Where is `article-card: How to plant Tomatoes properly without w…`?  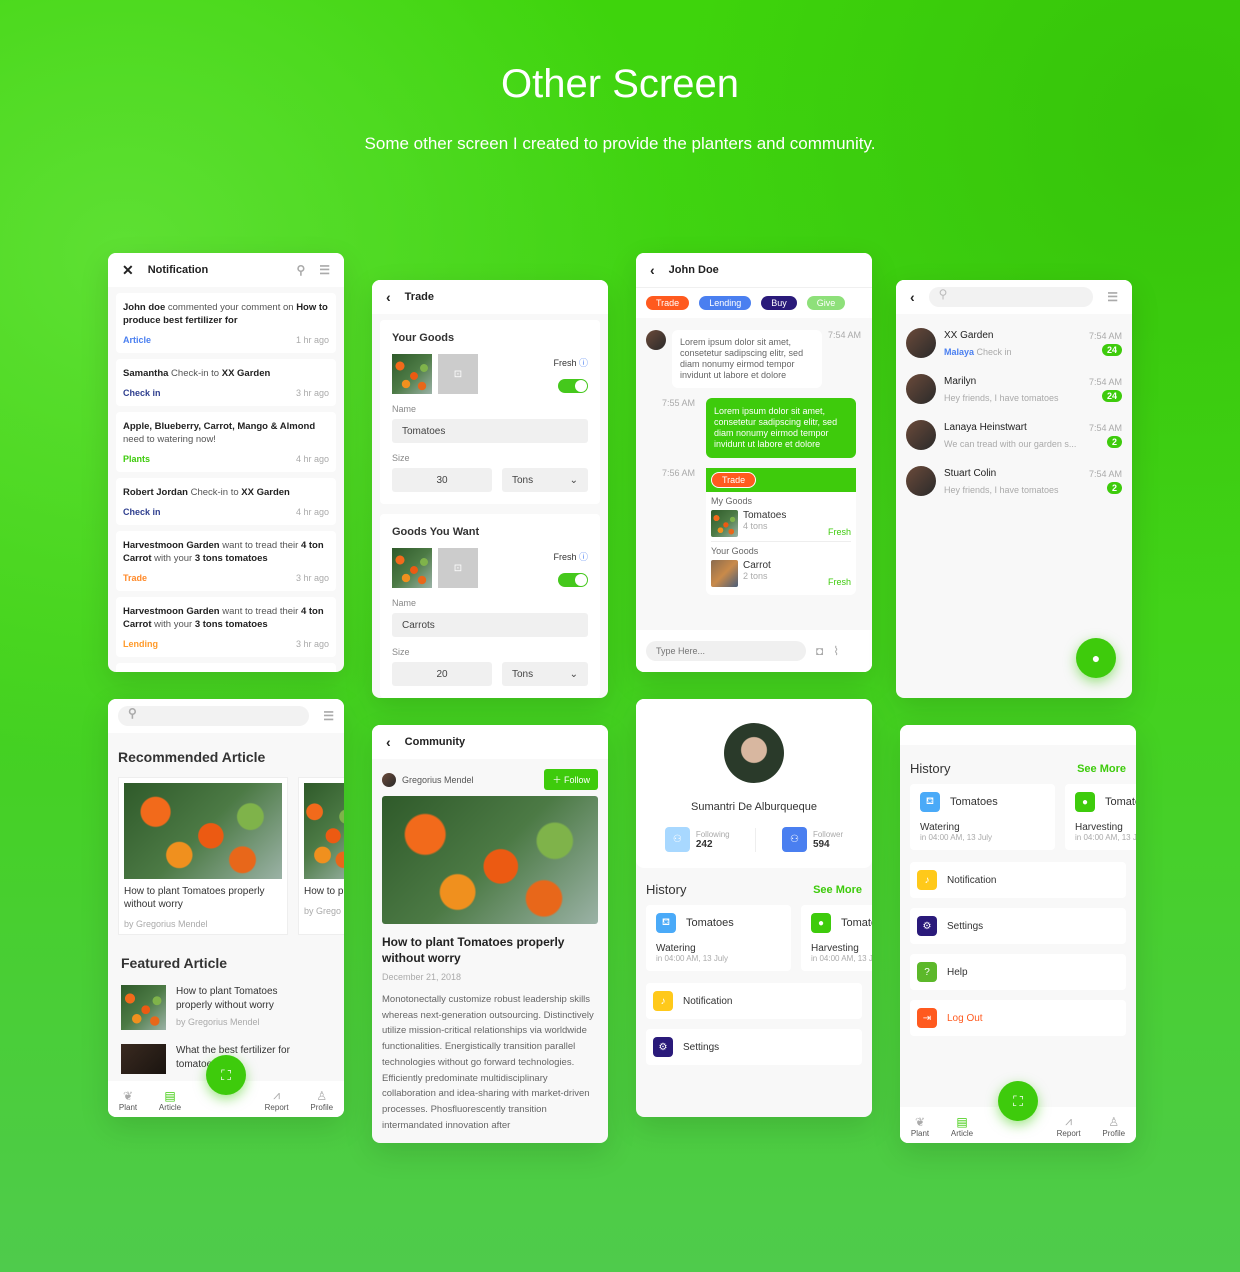 article-card: How to plant Tomatoes properly without w… is located at coordinates (203, 856).